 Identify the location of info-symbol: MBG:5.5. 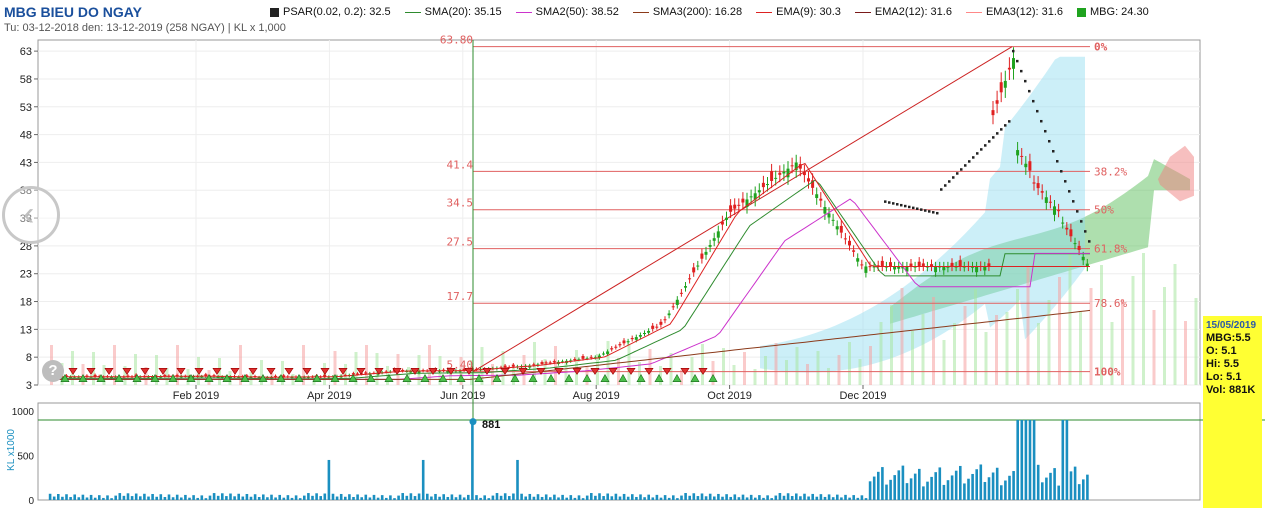
(1228, 338).